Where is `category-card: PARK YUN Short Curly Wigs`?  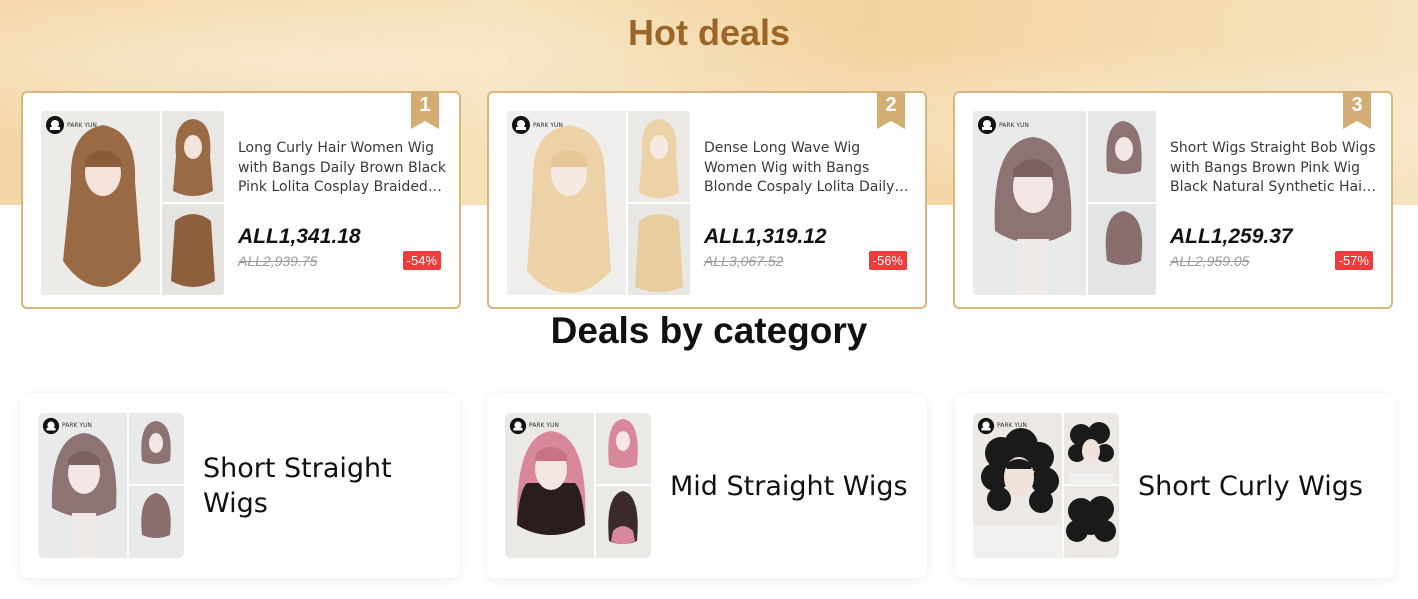 category-card: PARK YUN Short Curly Wigs is located at coordinates (1175, 486).